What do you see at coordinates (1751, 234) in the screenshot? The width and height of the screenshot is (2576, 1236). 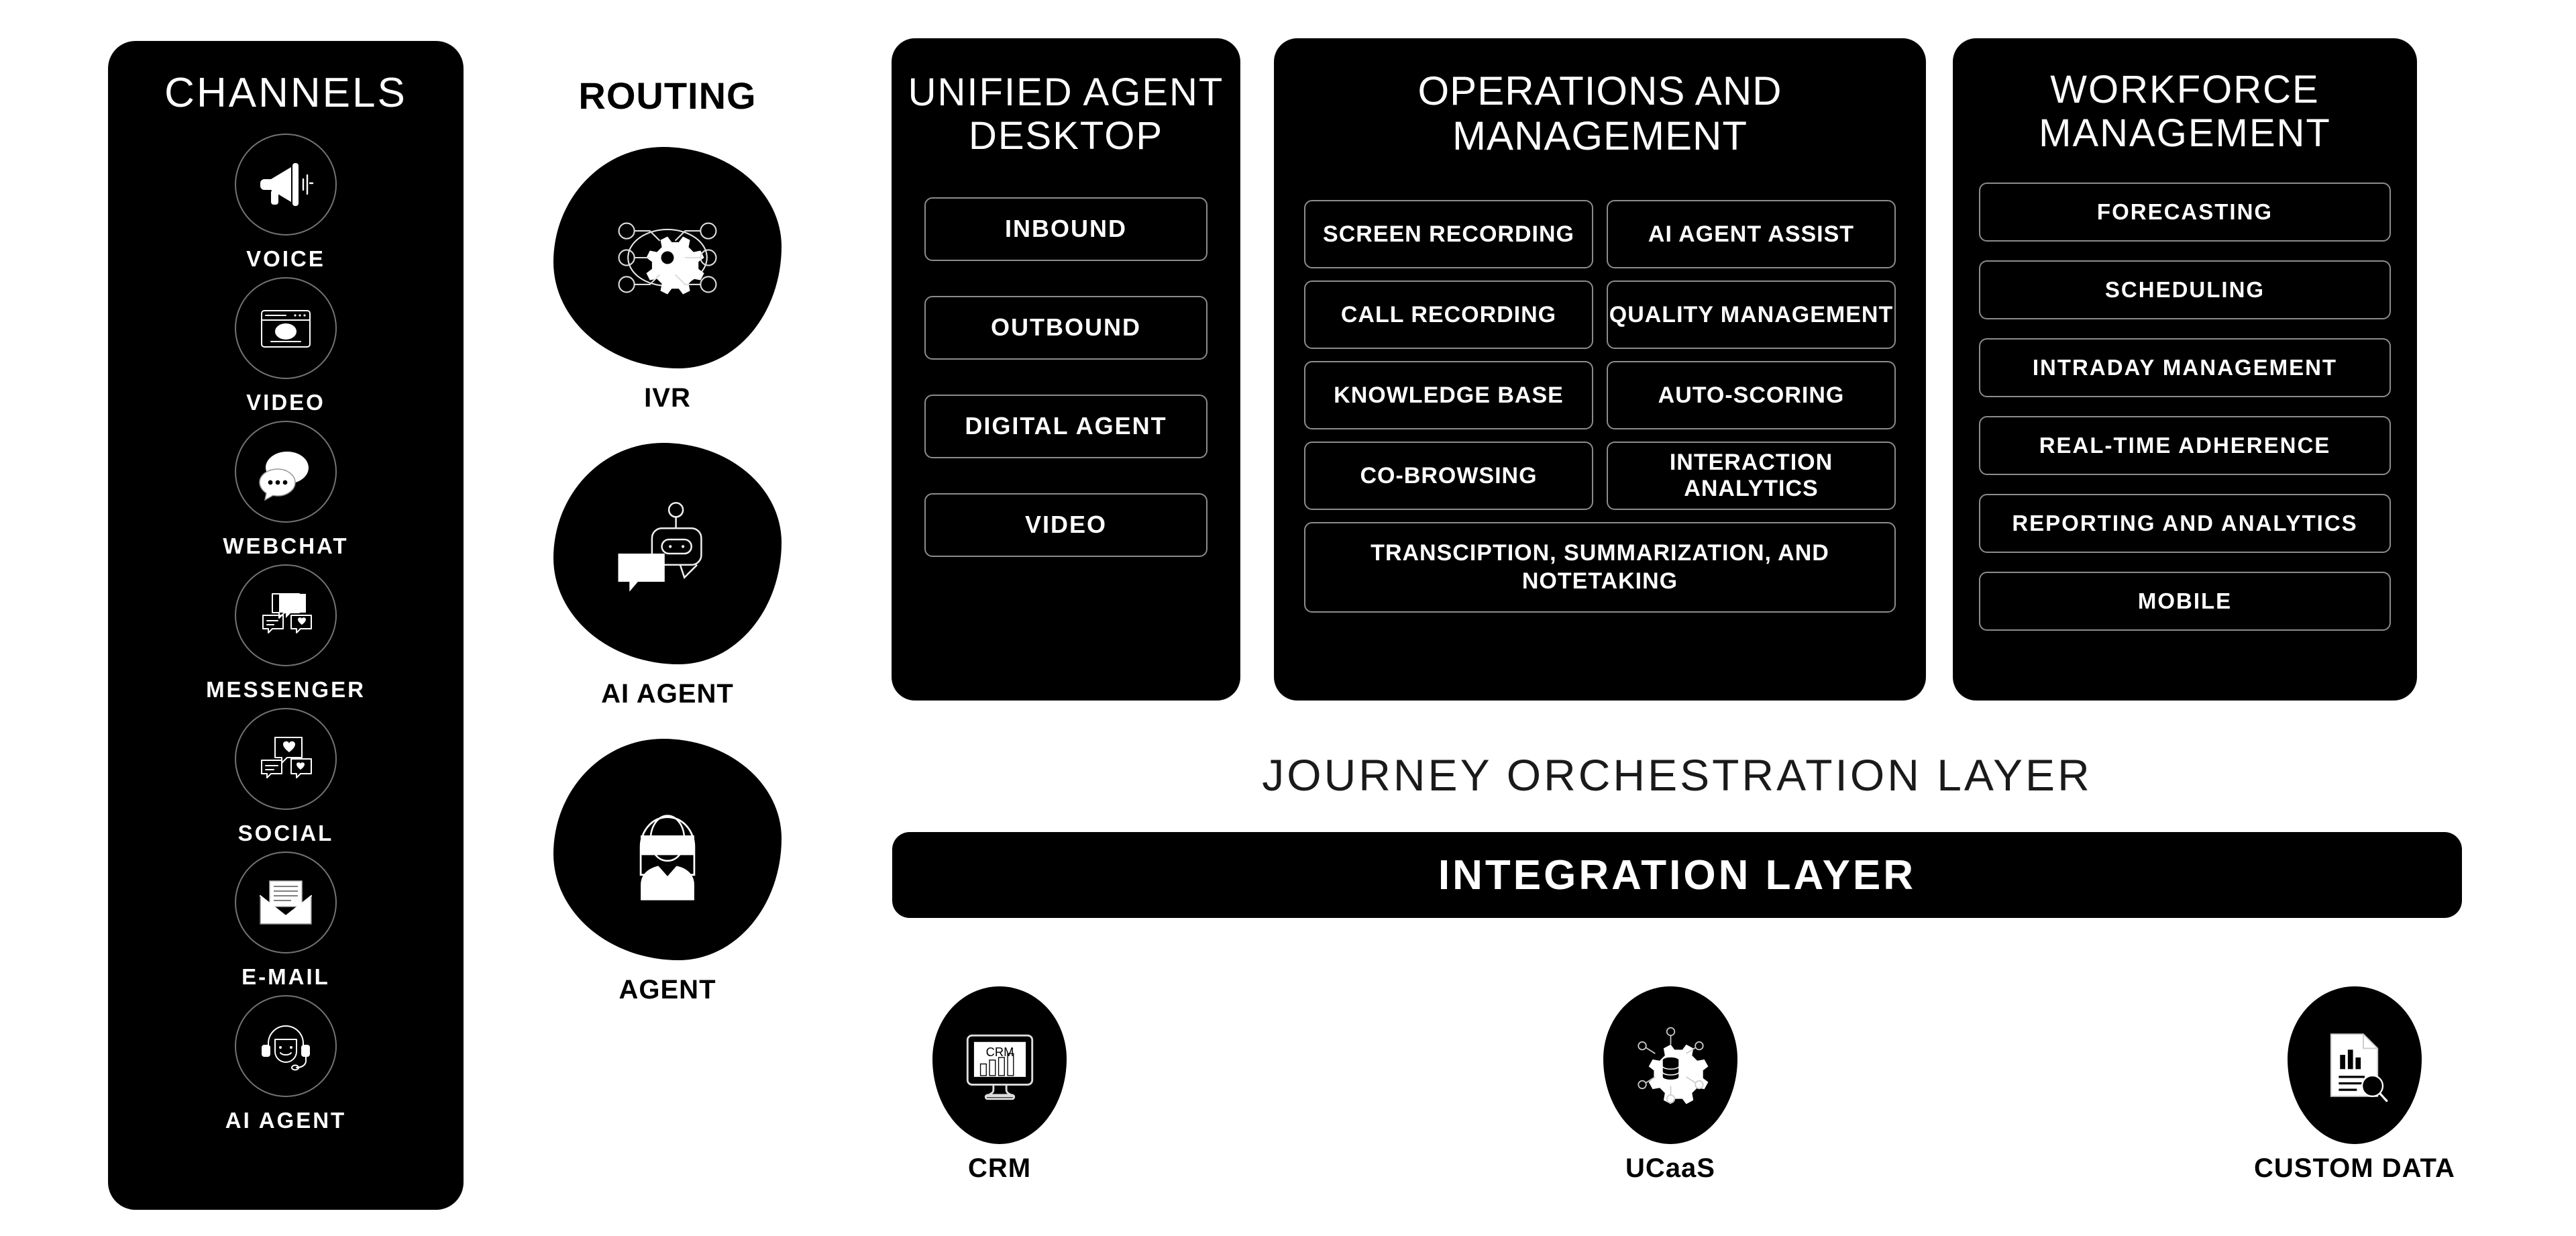 I see `feature-chip-ai-agent-assist: AI AGENT ASSIST` at bounding box center [1751, 234].